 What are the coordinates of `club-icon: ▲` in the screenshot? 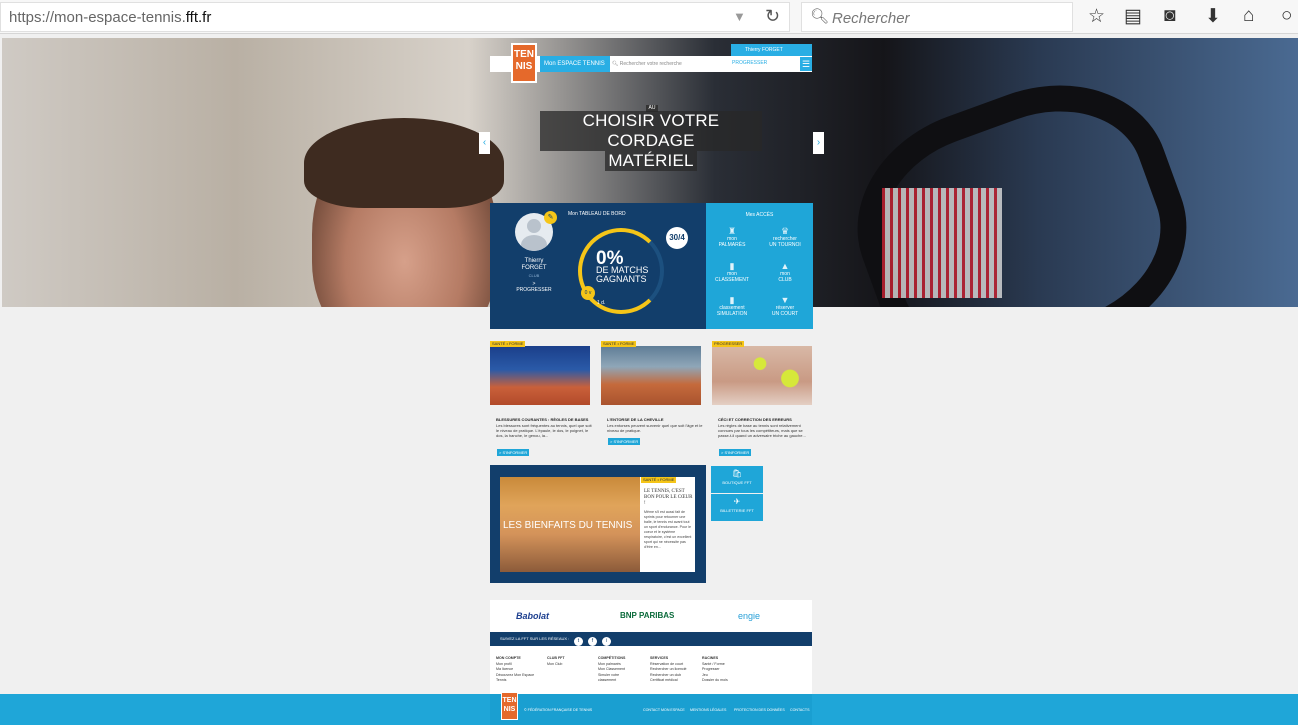 It's located at (785, 266).